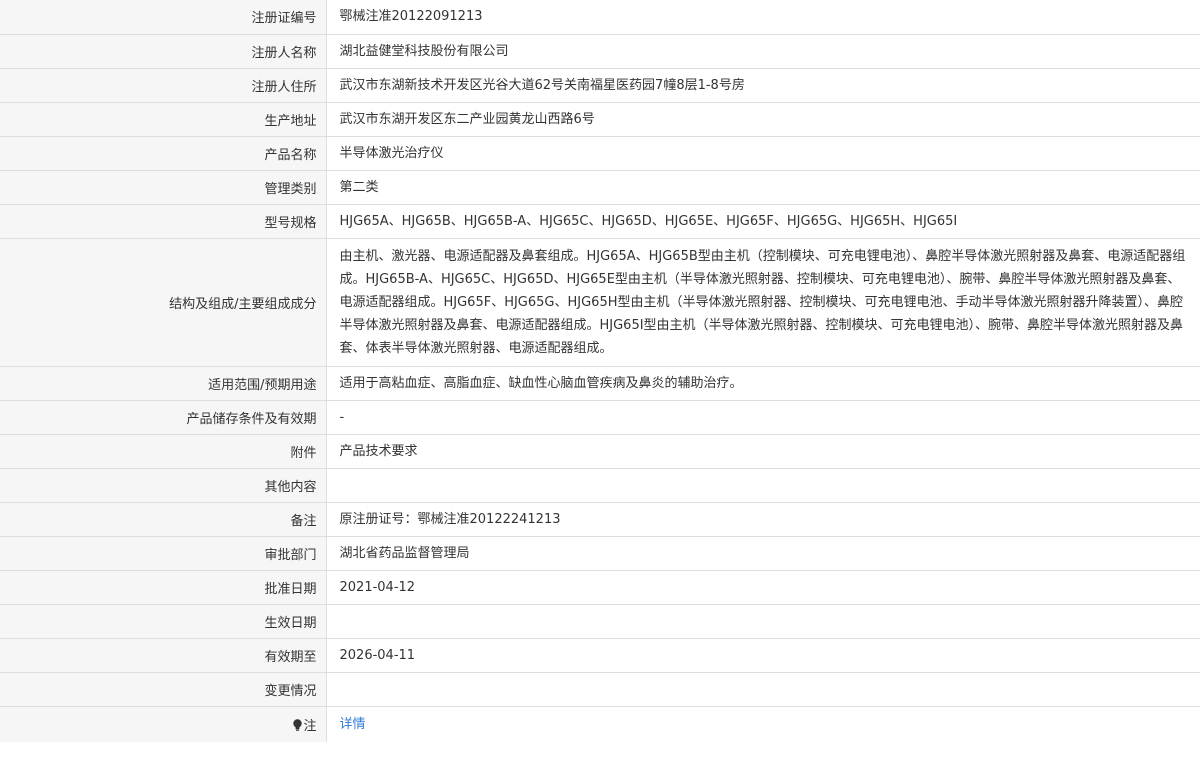  Describe the element at coordinates (163, 85) in the screenshot. I see `row-label: 注册人住所` at that location.